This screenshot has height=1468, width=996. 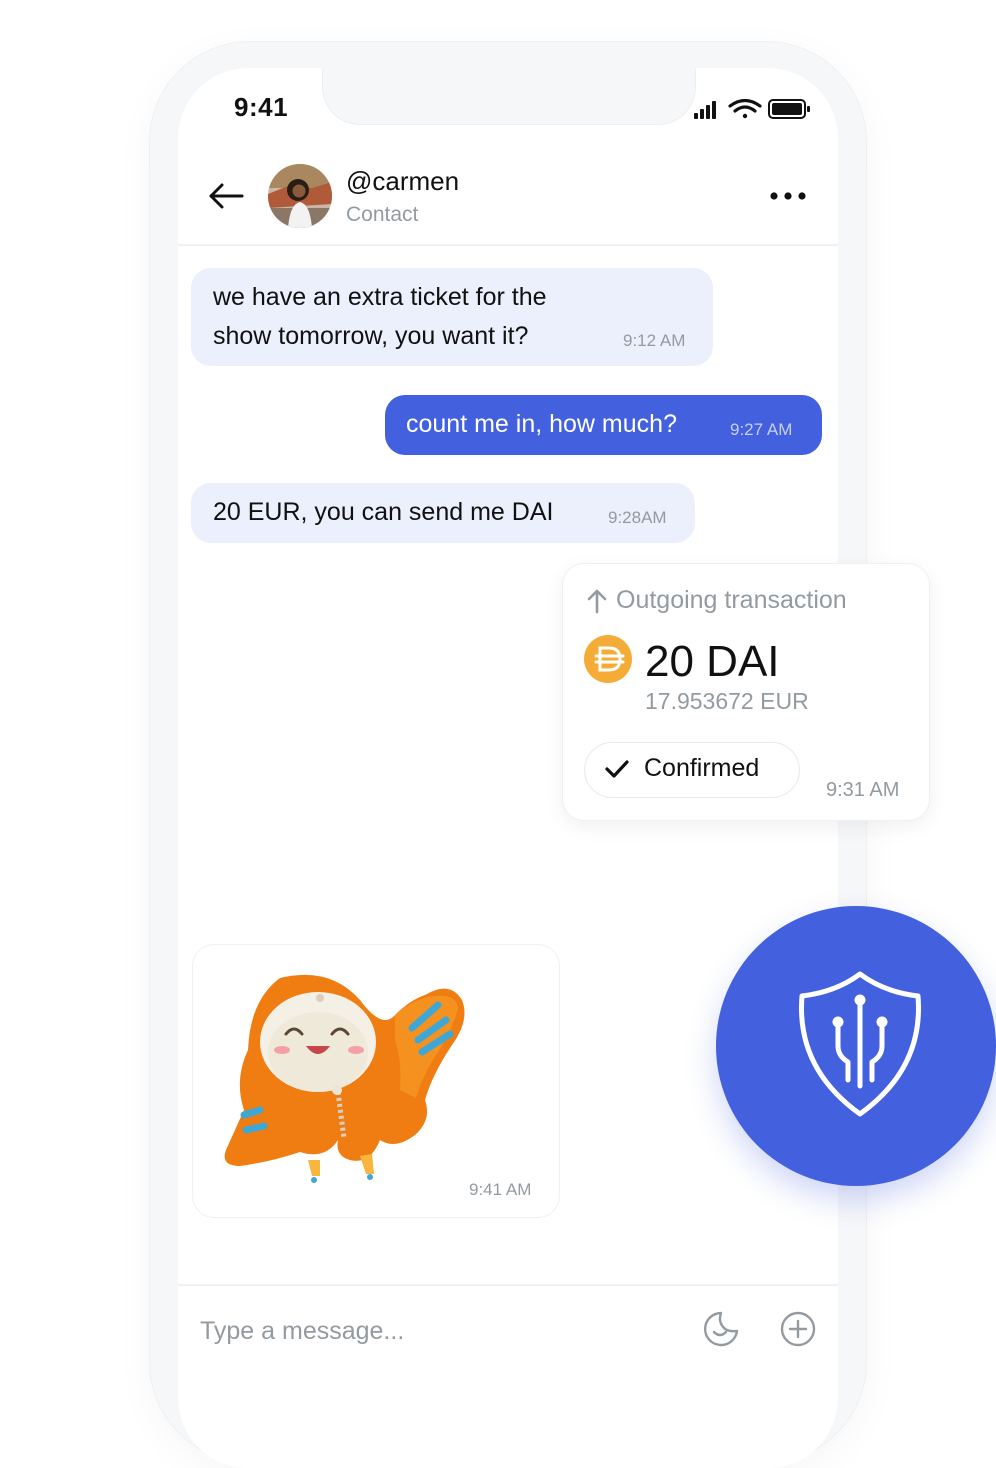 I want to click on wifi-icon, so click(x=745, y=108).